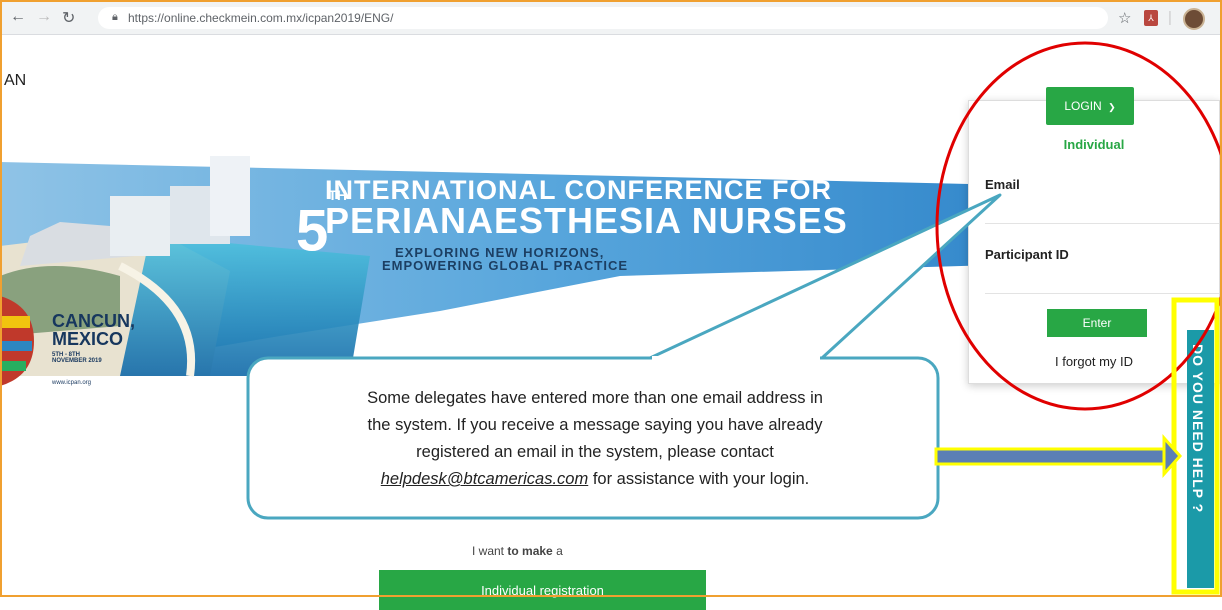 This screenshot has width=1222, height=610. What do you see at coordinates (1027, 254) in the screenshot?
I see `participant-id-label: Participant ID` at bounding box center [1027, 254].